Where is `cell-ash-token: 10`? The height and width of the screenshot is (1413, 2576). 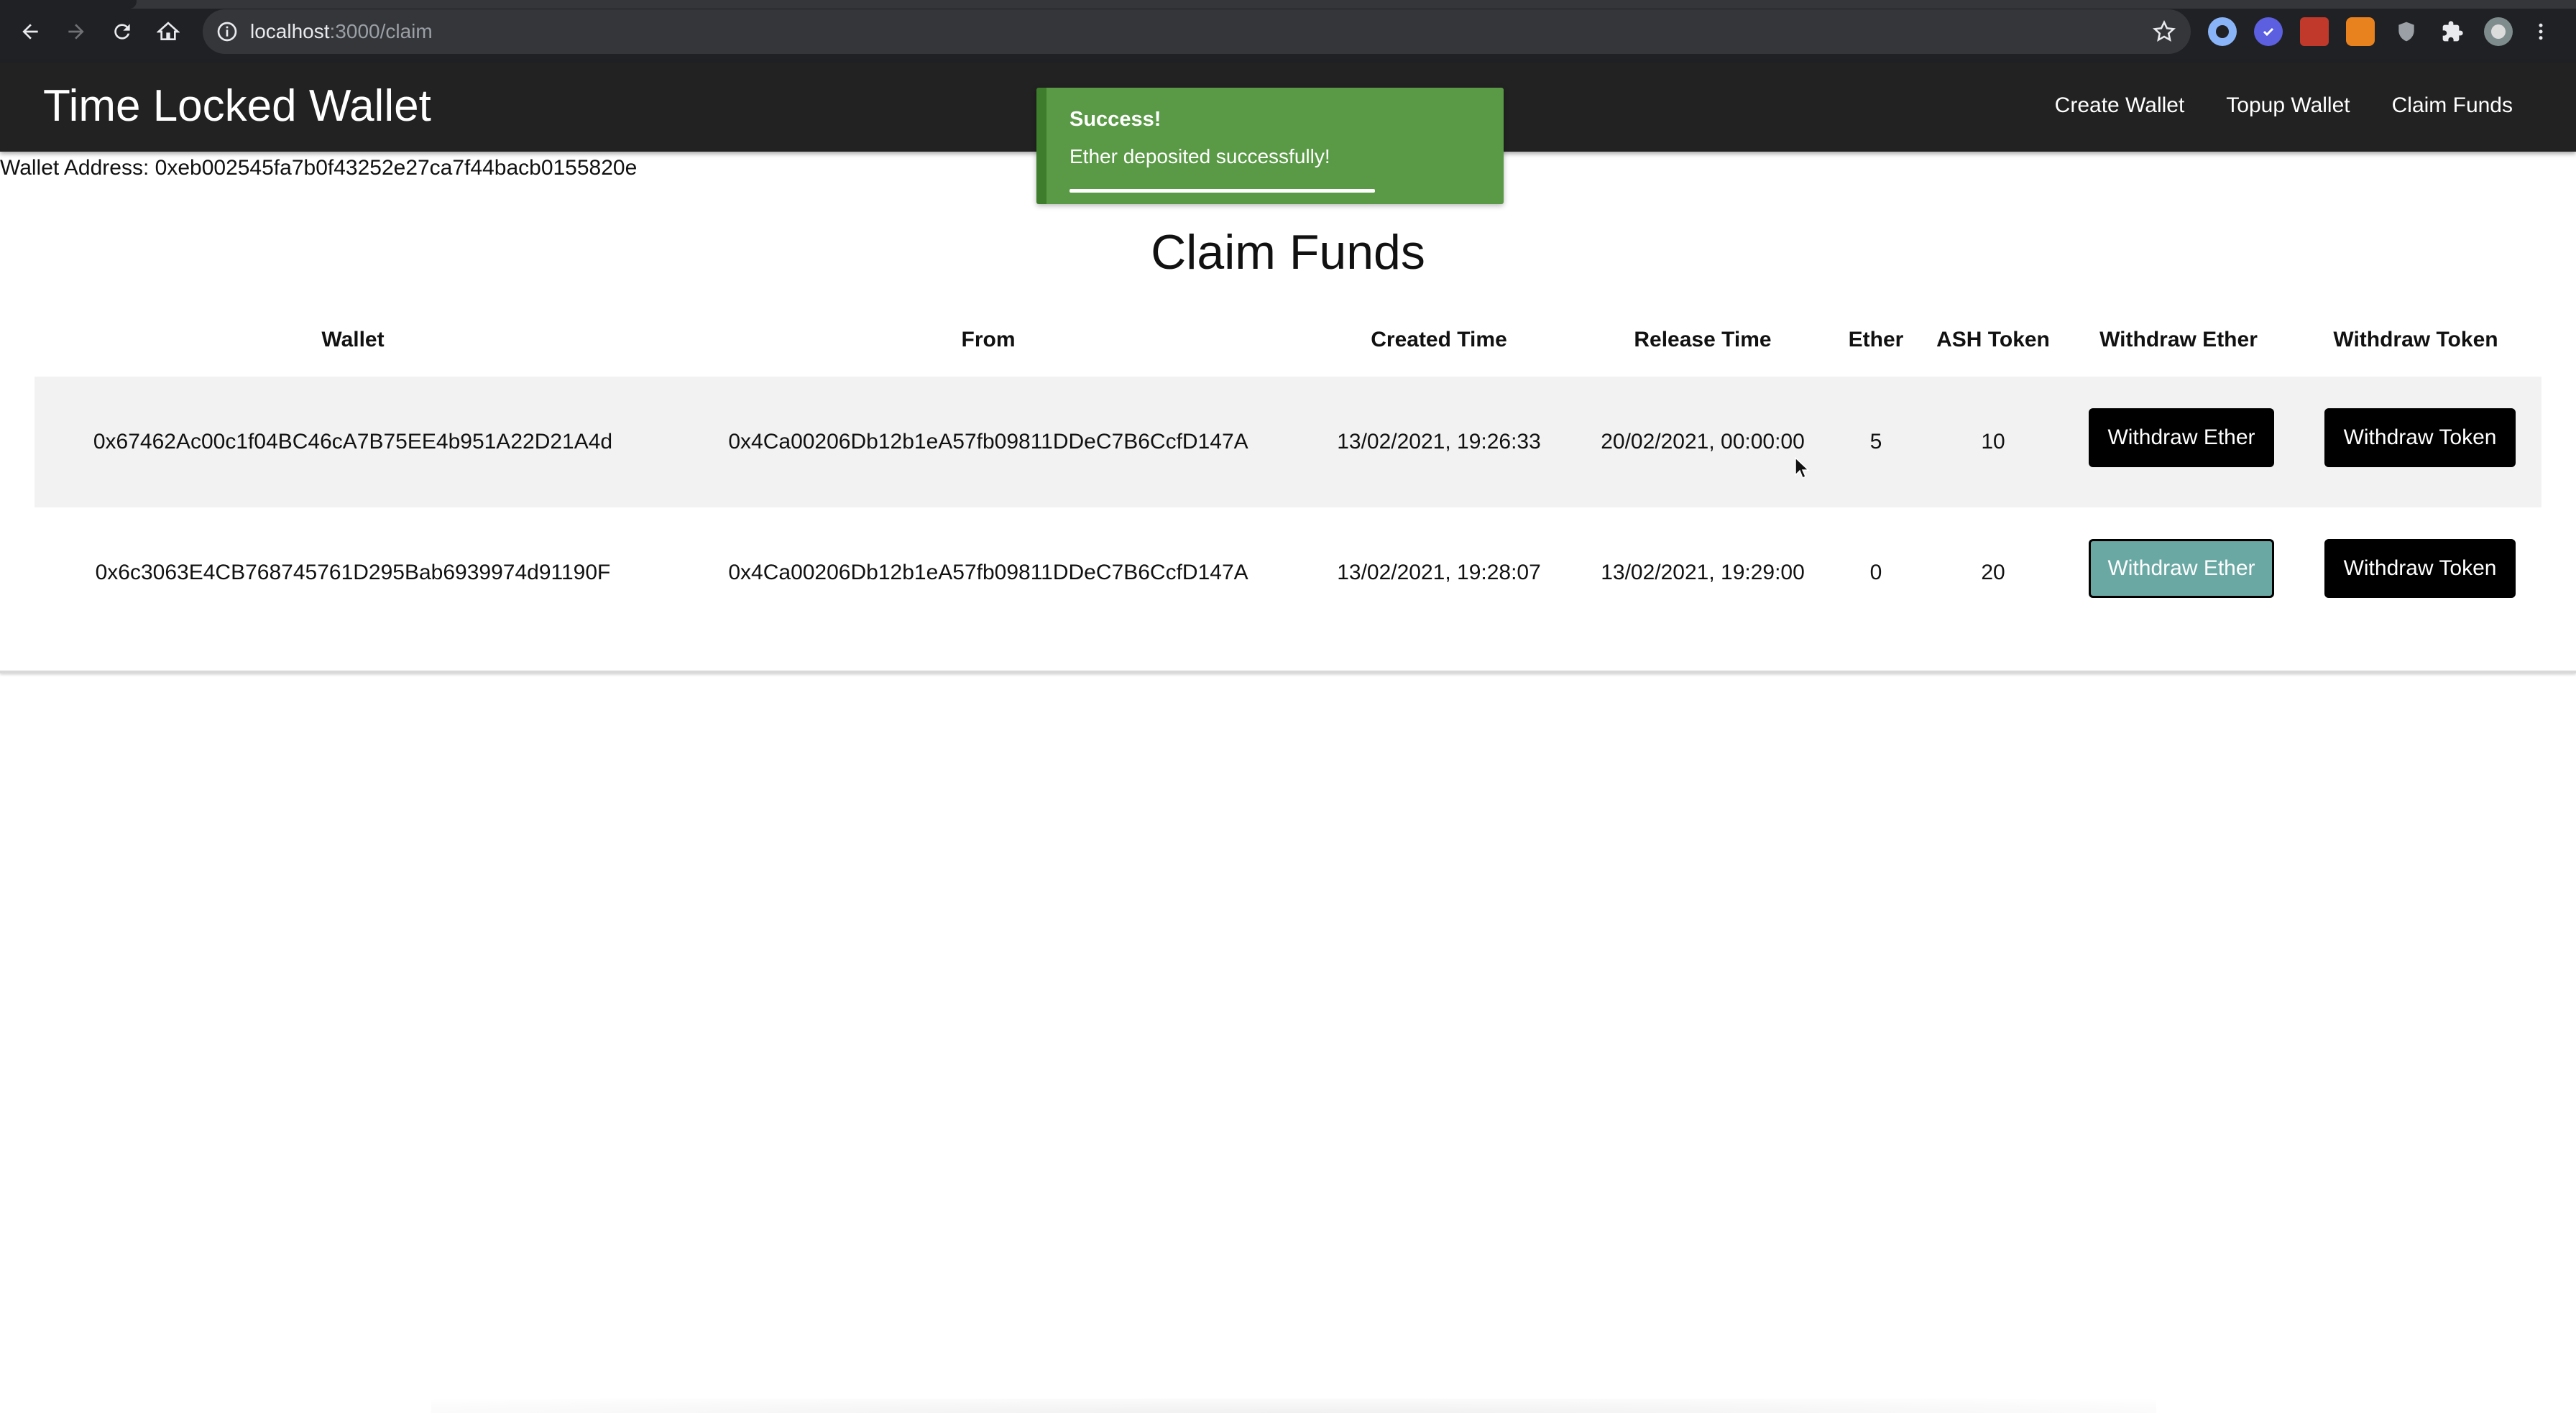
cell-ash-token: 10 is located at coordinates (1993, 442).